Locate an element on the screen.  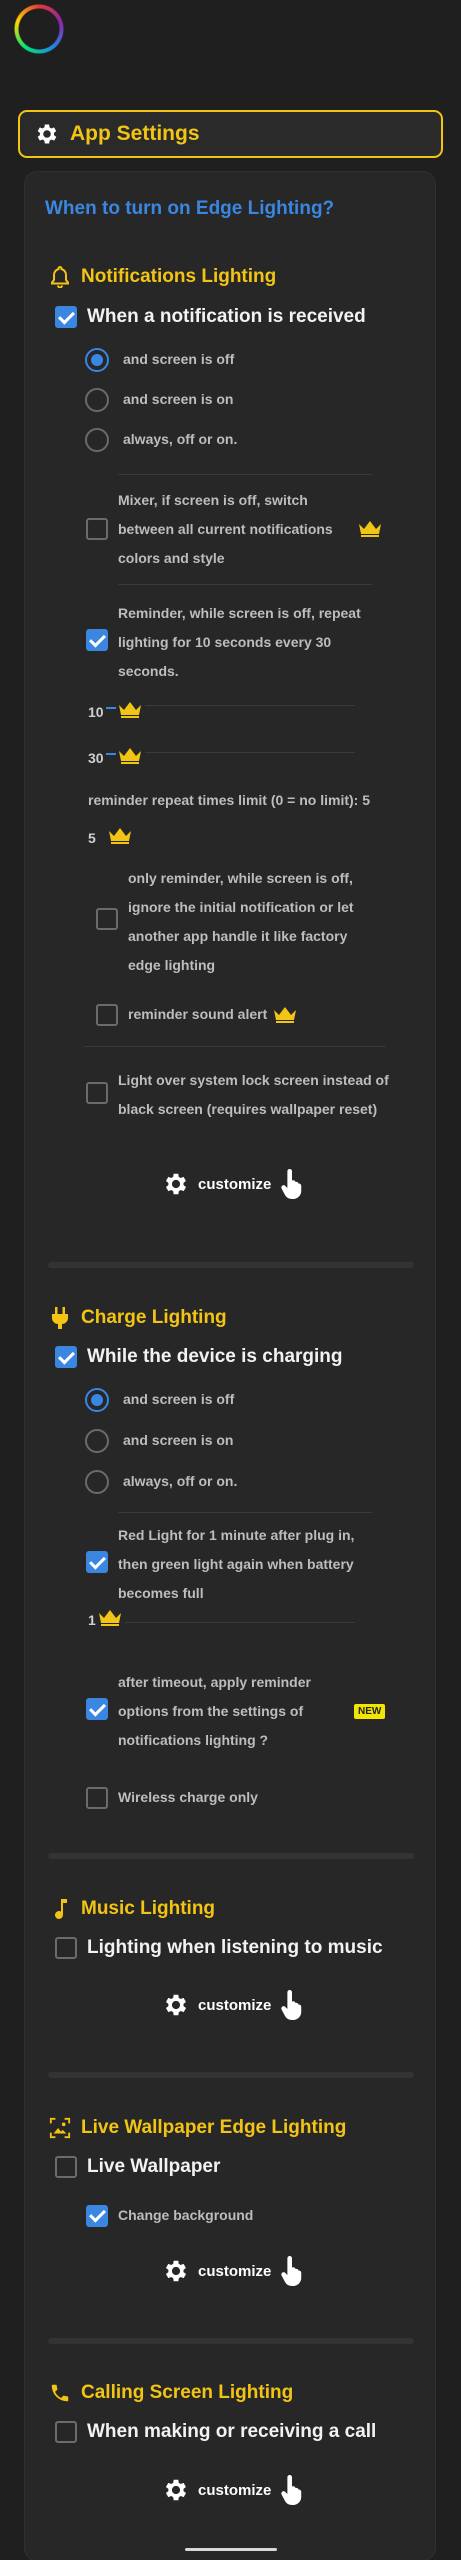
calling-checkbox: When making or receiving a call is located at coordinates (215, 2432).